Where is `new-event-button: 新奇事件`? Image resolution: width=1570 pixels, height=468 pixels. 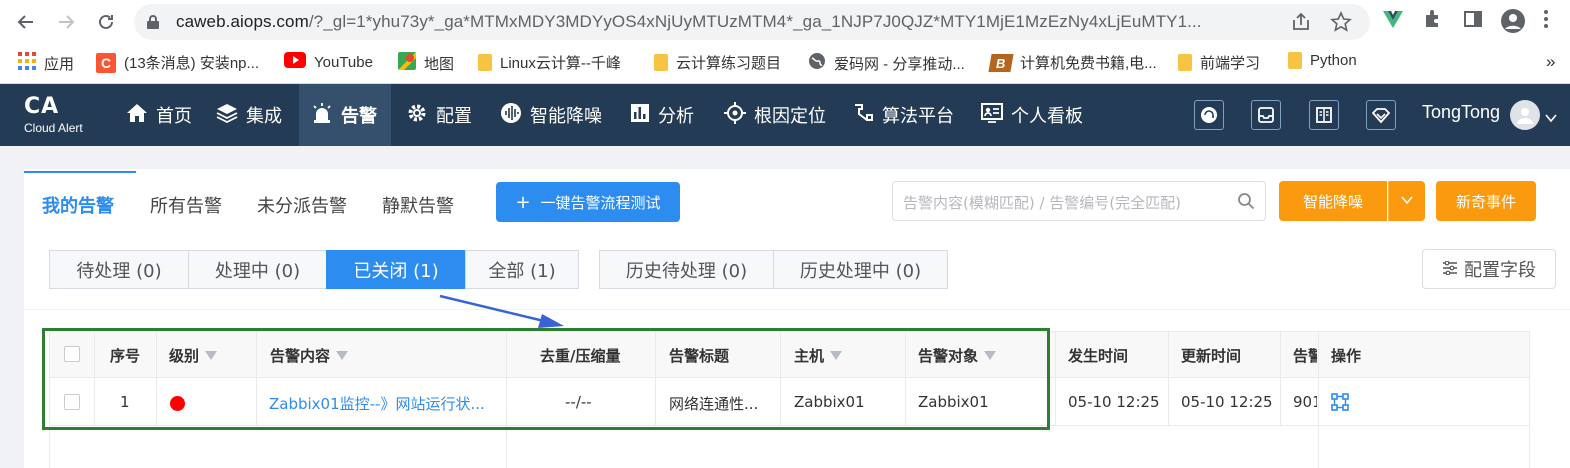 new-event-button: 新奇事件 is located at coordinates (1486, 201).